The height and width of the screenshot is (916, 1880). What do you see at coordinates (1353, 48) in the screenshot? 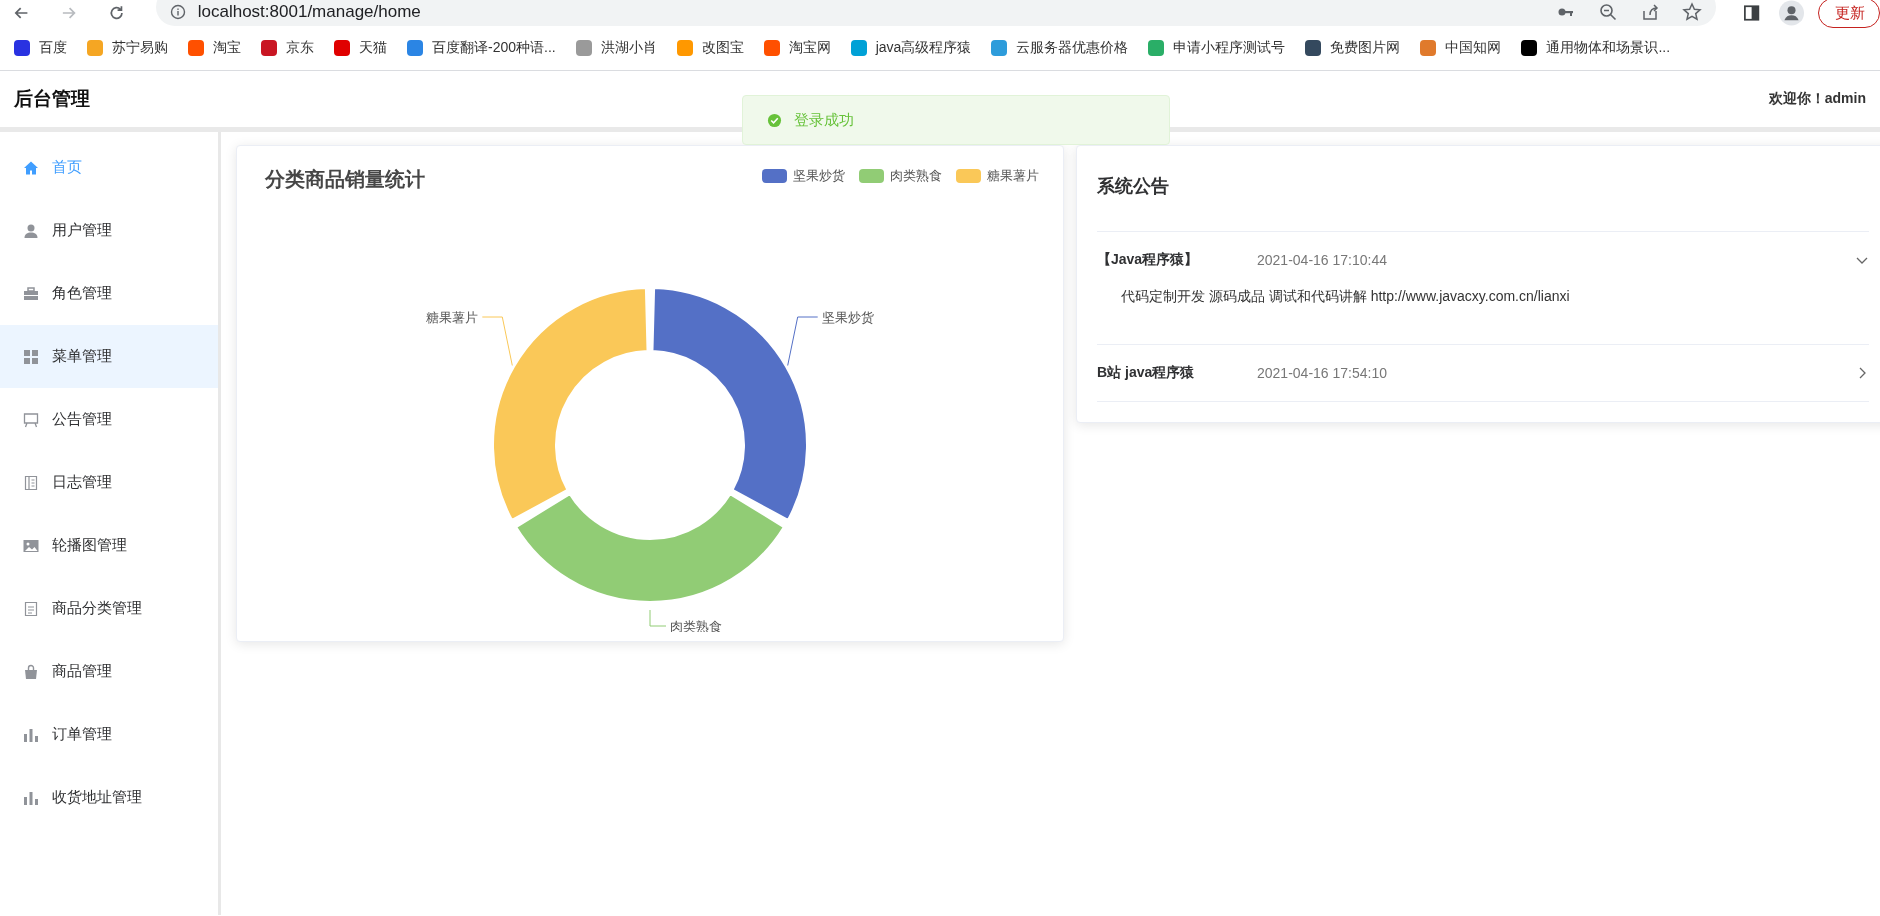
I see `bookmark-link: 免费图片网` at bounding box center [1353, 48].